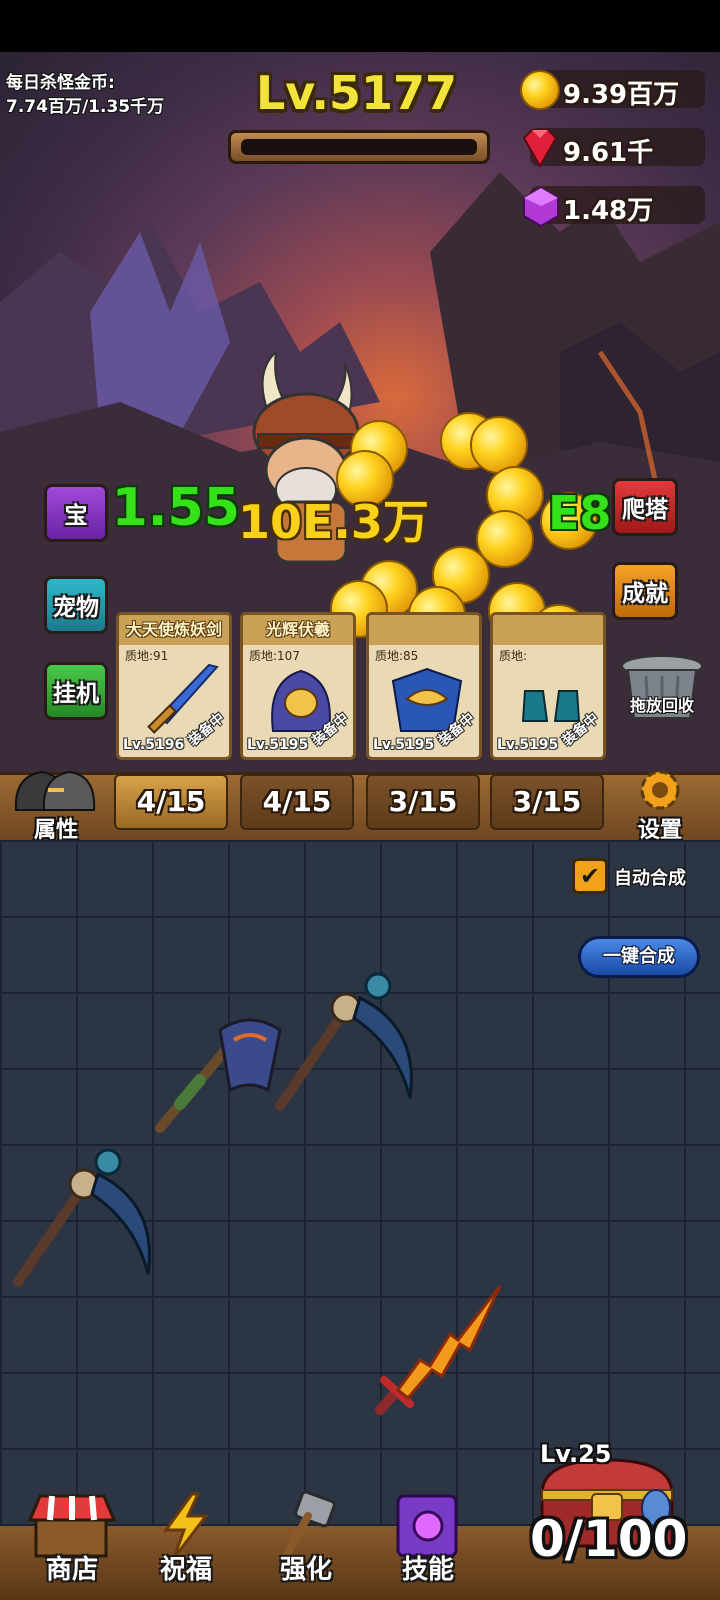 The image size is (720, 1600). Describe the element at coordinates (590, 876) in the screenshot. I see `checkbox-icon: ✔` at that location.